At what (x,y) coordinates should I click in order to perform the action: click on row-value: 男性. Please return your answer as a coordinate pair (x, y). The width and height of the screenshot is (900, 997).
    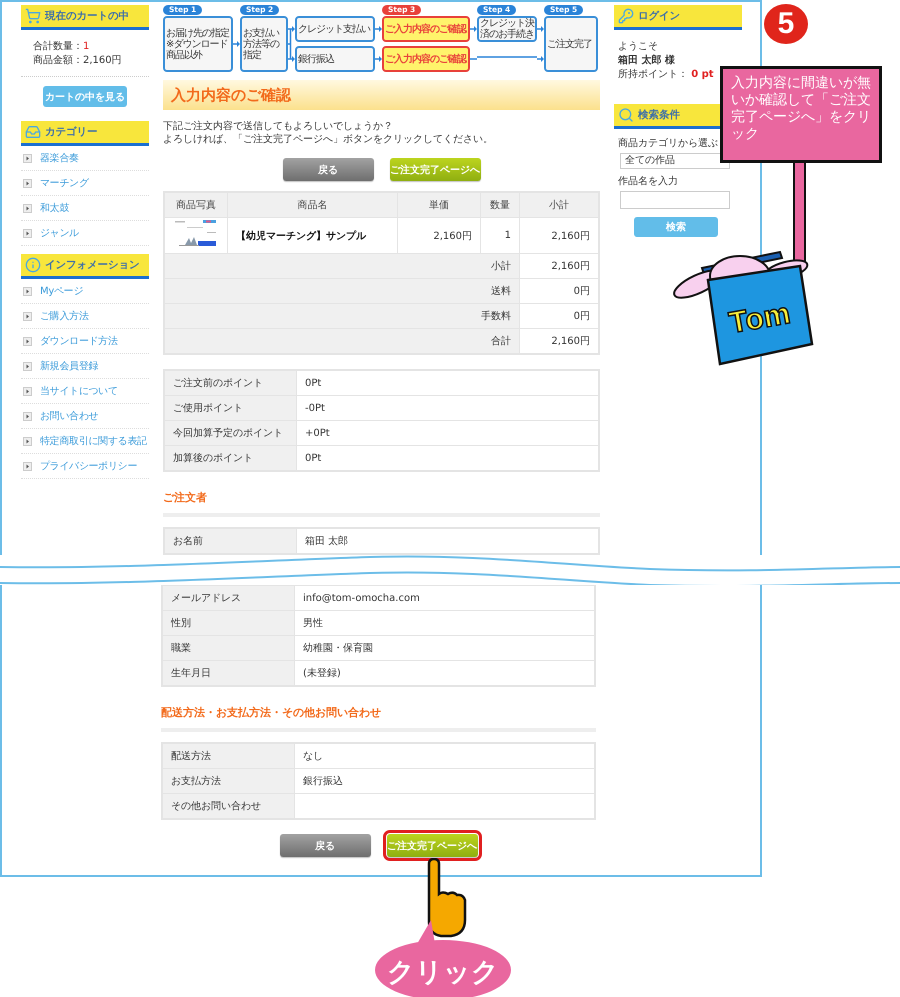
    Looking at the image, I should click on (444, 623).